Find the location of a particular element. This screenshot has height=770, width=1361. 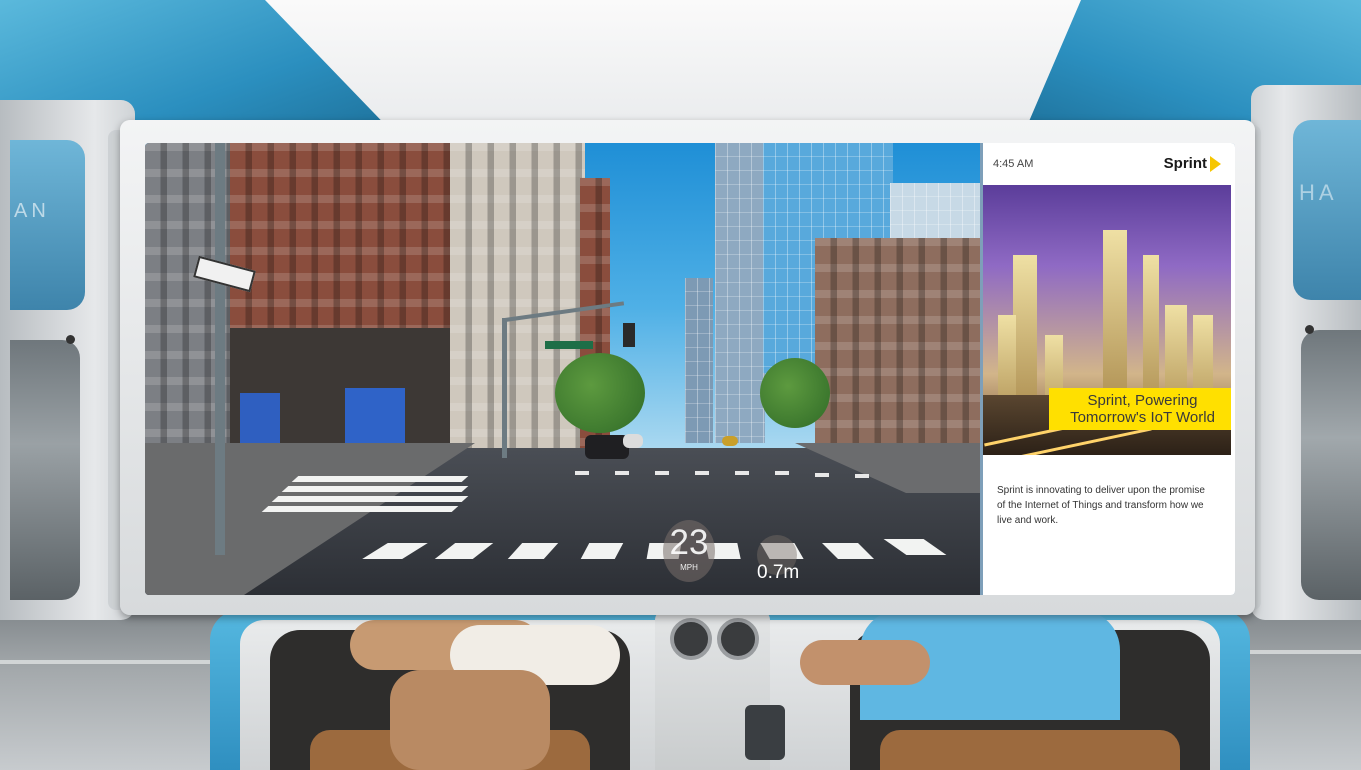

headline-line-1: Sprint, Powering is located at coordinates (1142, 400).